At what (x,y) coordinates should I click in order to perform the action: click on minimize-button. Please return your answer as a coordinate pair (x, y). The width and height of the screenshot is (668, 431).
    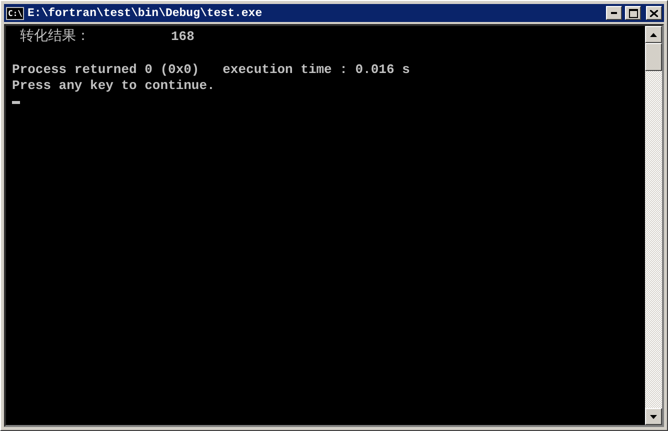
    Looking at the image, I should click on (614, 13).